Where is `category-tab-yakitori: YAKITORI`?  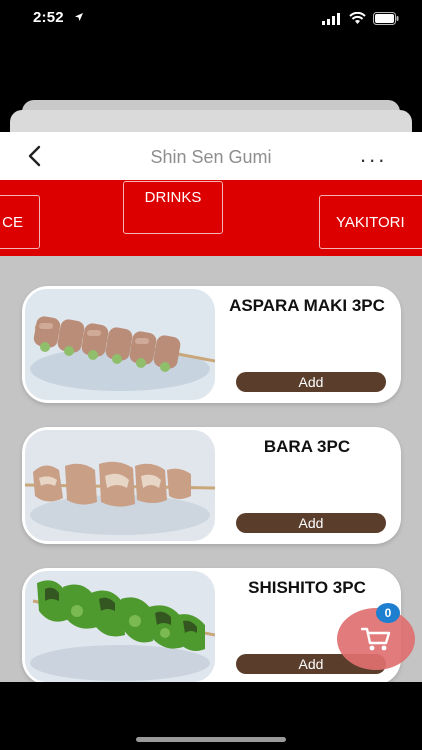
category-tab-yakitori: YAKITORI is located at coordinates (370, 222).